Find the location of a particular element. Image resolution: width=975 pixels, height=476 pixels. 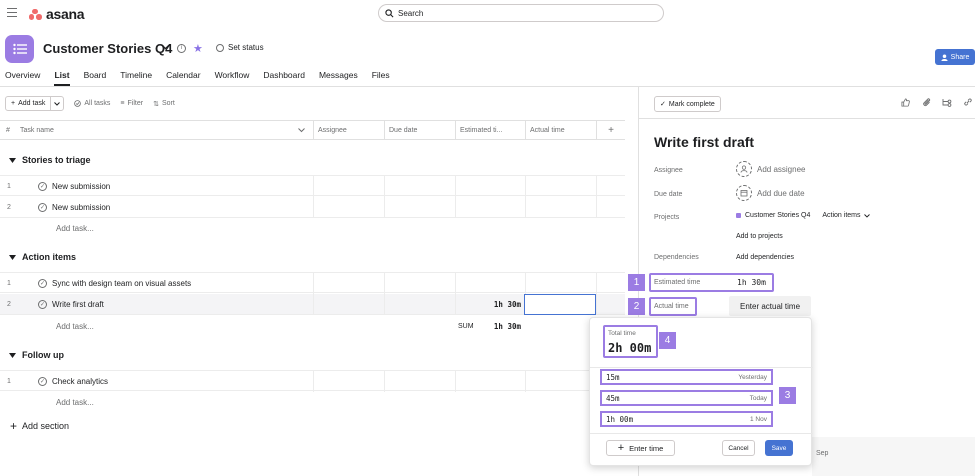

info-icon: i is located at coordinates (181, 48).